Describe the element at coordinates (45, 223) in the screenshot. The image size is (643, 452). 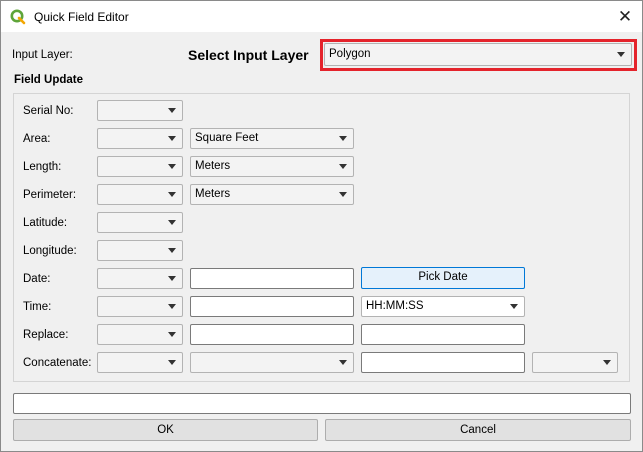
I see `row-label-latitude: Latitude:` at that location.